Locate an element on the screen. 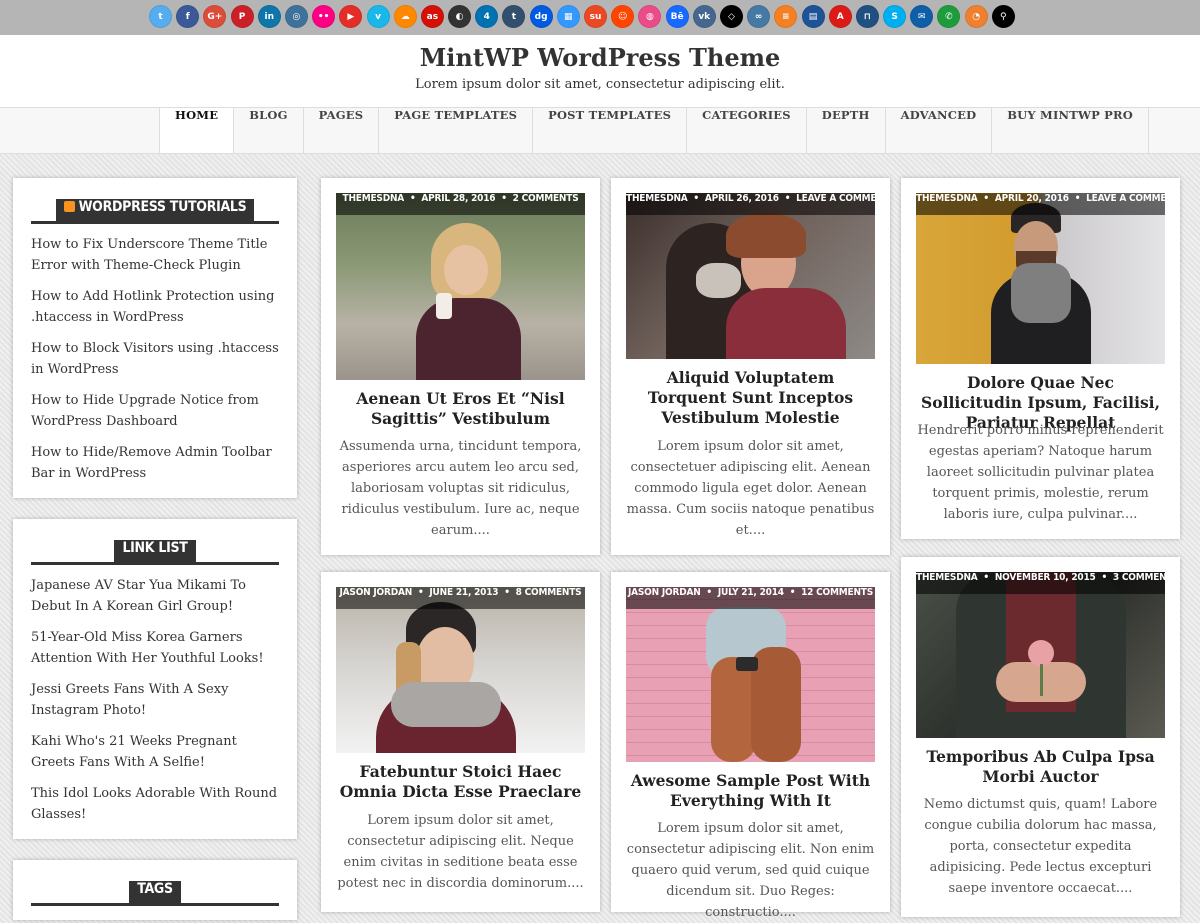 The image size is (1200, 923). post-comments: 8 COMMENTS is located at coordinates (549, 592).